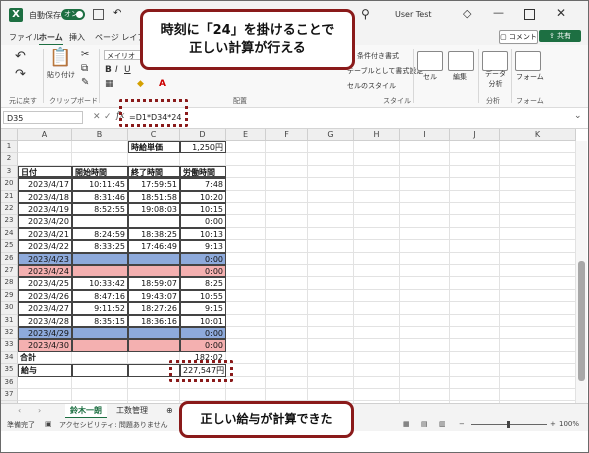  I want to click on table-cell-date: 2023/4/21, so click(45, 234).